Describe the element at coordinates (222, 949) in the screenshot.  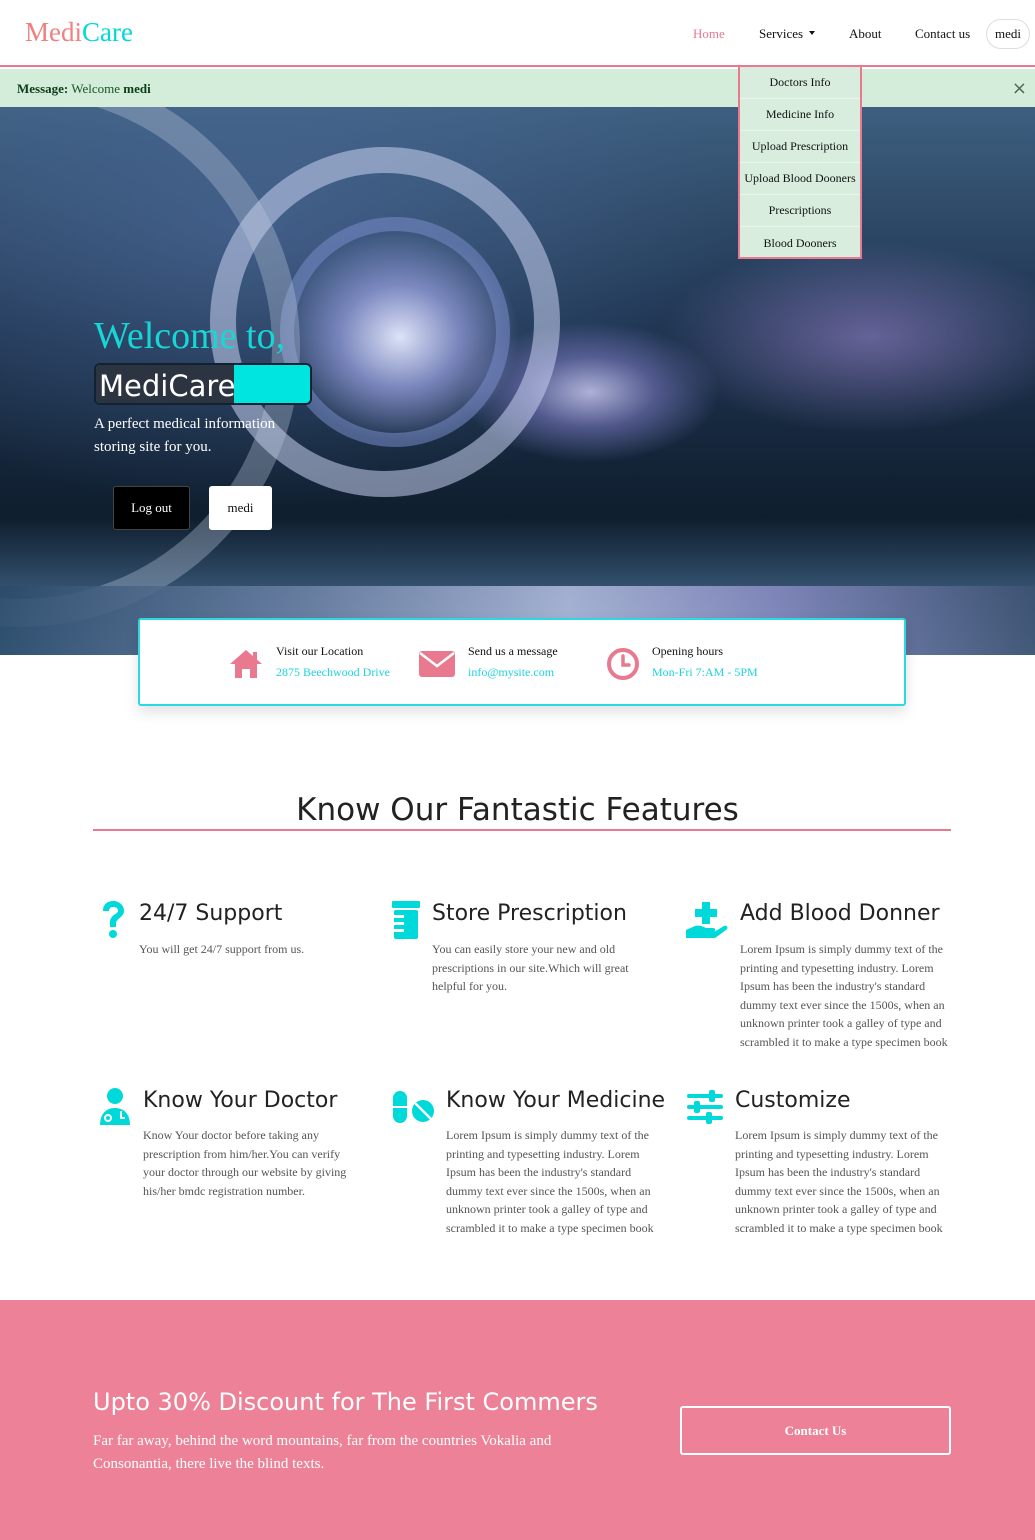
I see `feature-text-support: You will get 24/7 support from us.` at that location.